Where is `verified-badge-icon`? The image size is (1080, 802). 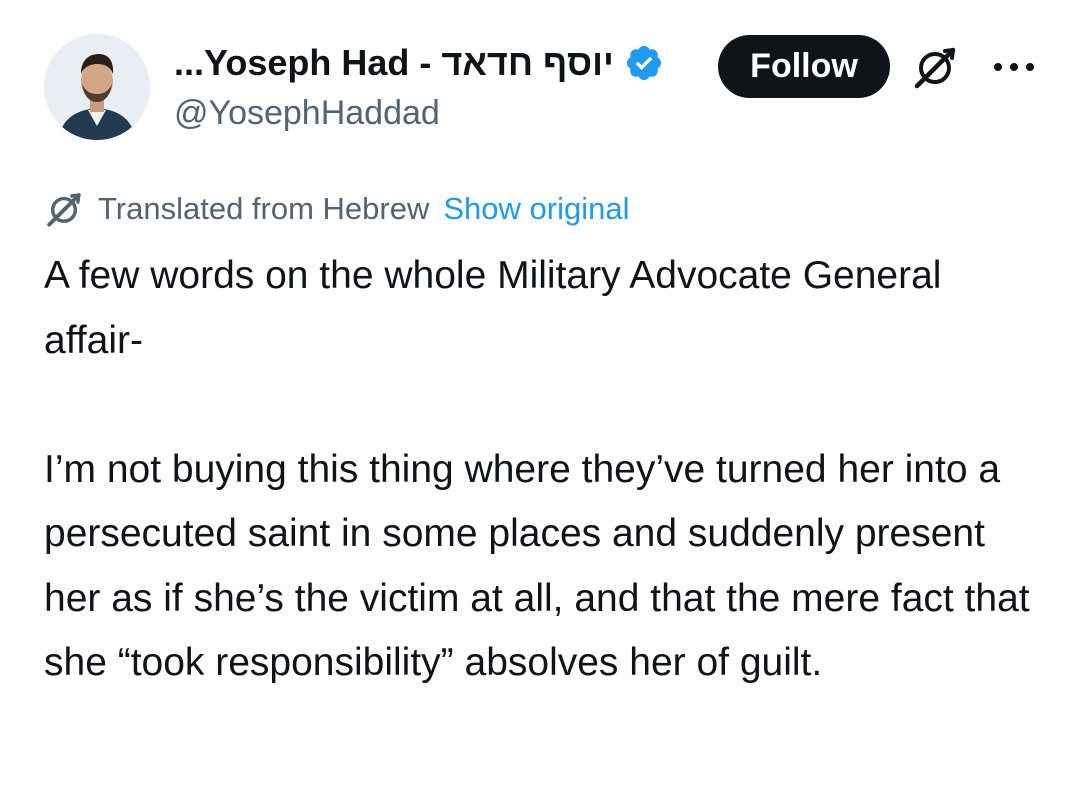 verified-badge-icon is located at coordinates (644, 63).